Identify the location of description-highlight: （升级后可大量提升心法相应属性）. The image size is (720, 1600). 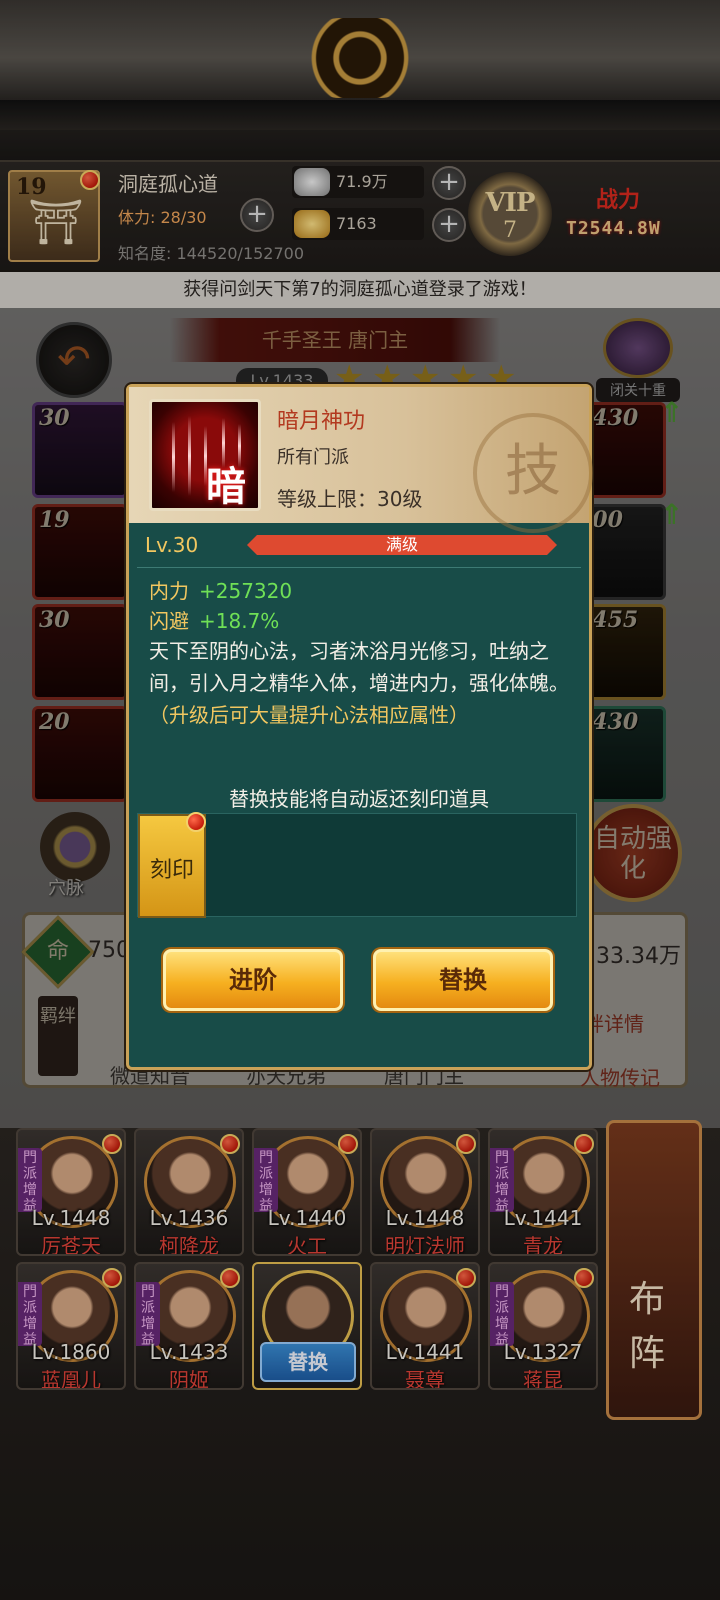
(309, 715).